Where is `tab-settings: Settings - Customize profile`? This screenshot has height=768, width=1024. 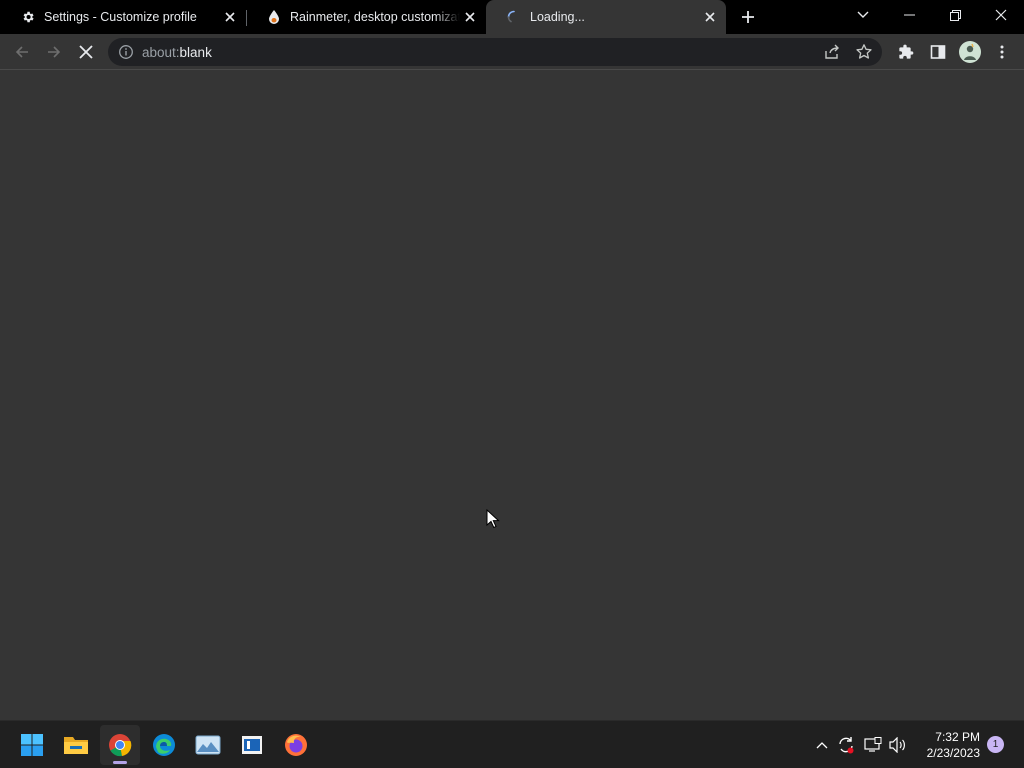
tab-settings: Settings - Customize profile is located at coordinates (123, 17).